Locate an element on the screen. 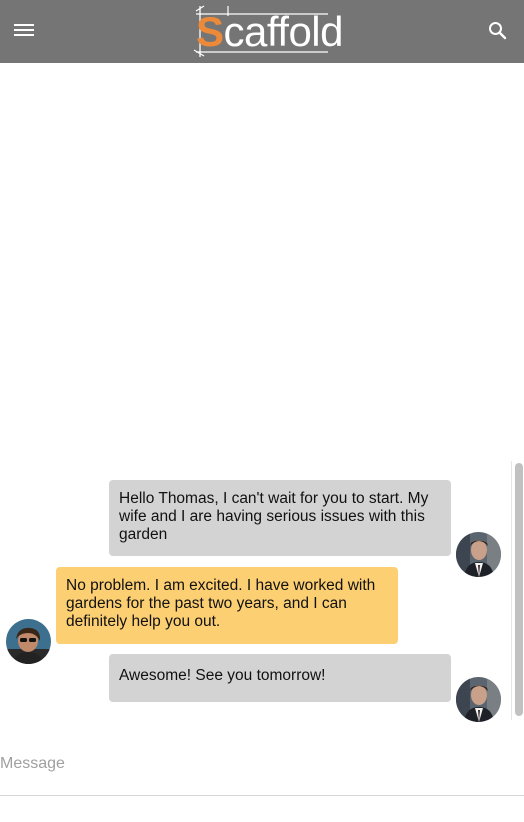 This screenshot has height=822, width=524. avatar-gardener is located at coordinates (28, 641).